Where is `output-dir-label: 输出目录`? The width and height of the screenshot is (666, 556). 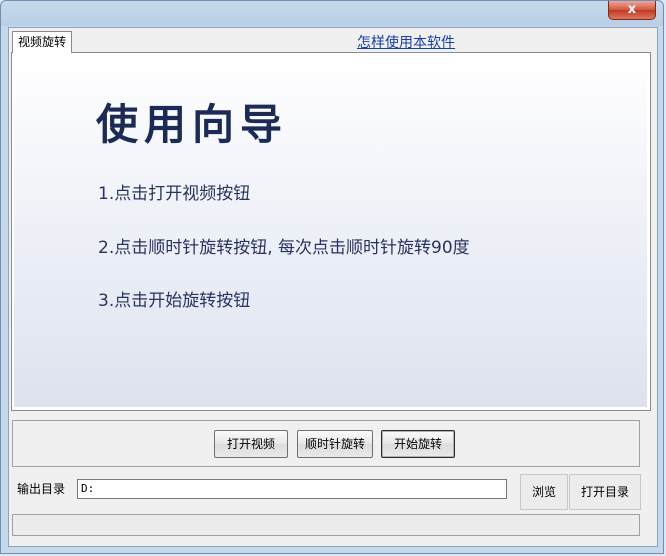 output-dir-label: 输出目录 is located at coordinates (41, 489).